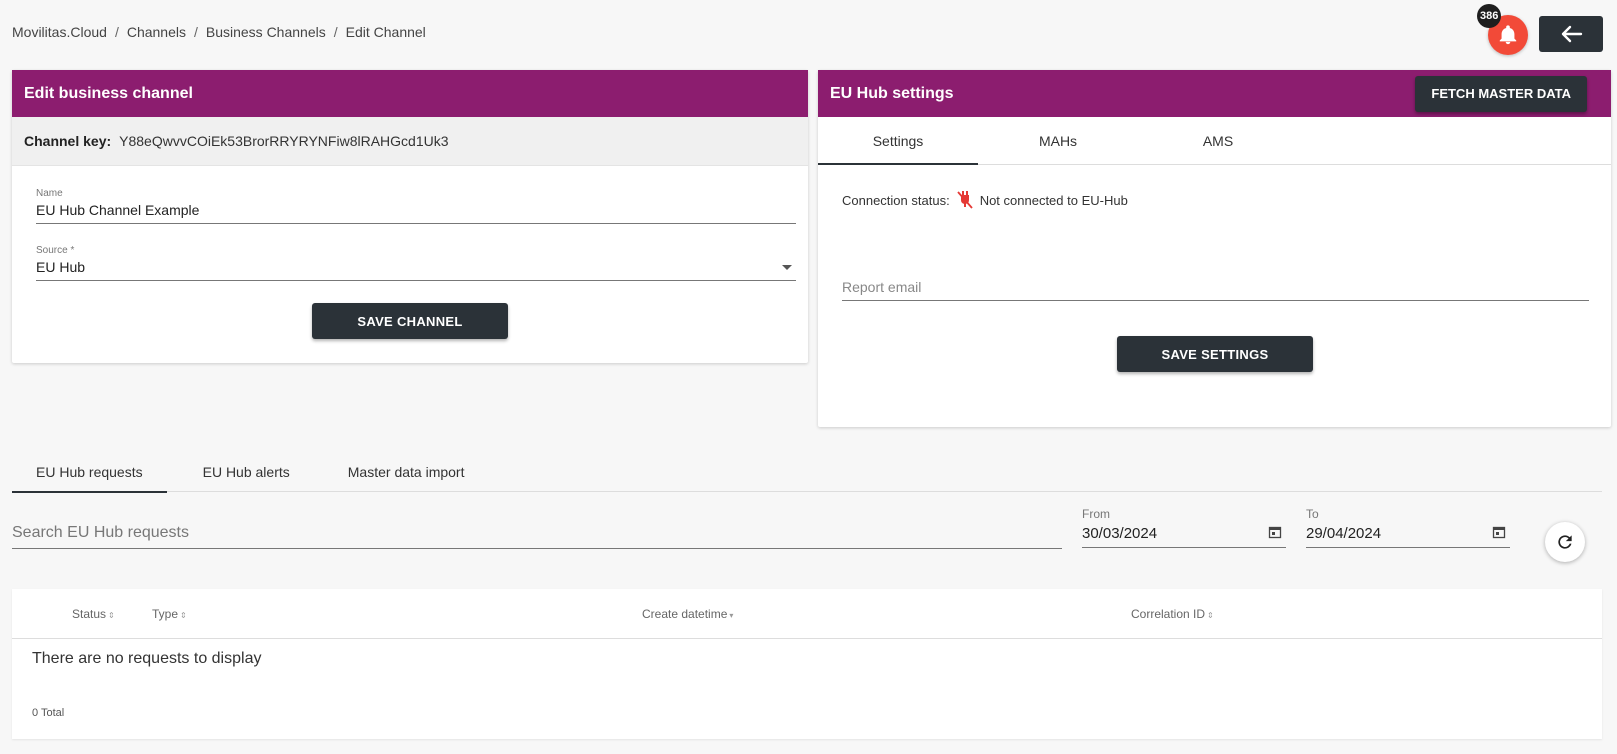 The width and height of the screenshot is (1617, 754). I want to click on empty-state-text: There are no requests to display, so click(147, 658).